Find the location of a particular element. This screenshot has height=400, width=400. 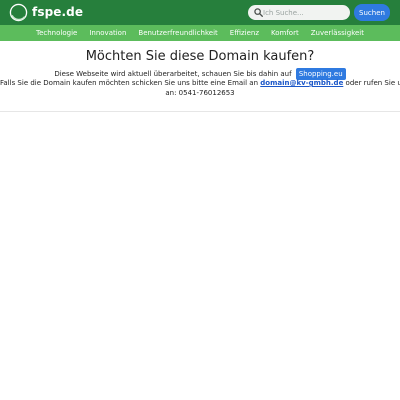

phone-text: an: 0541-76012653 is located at coordinates (200, 93).